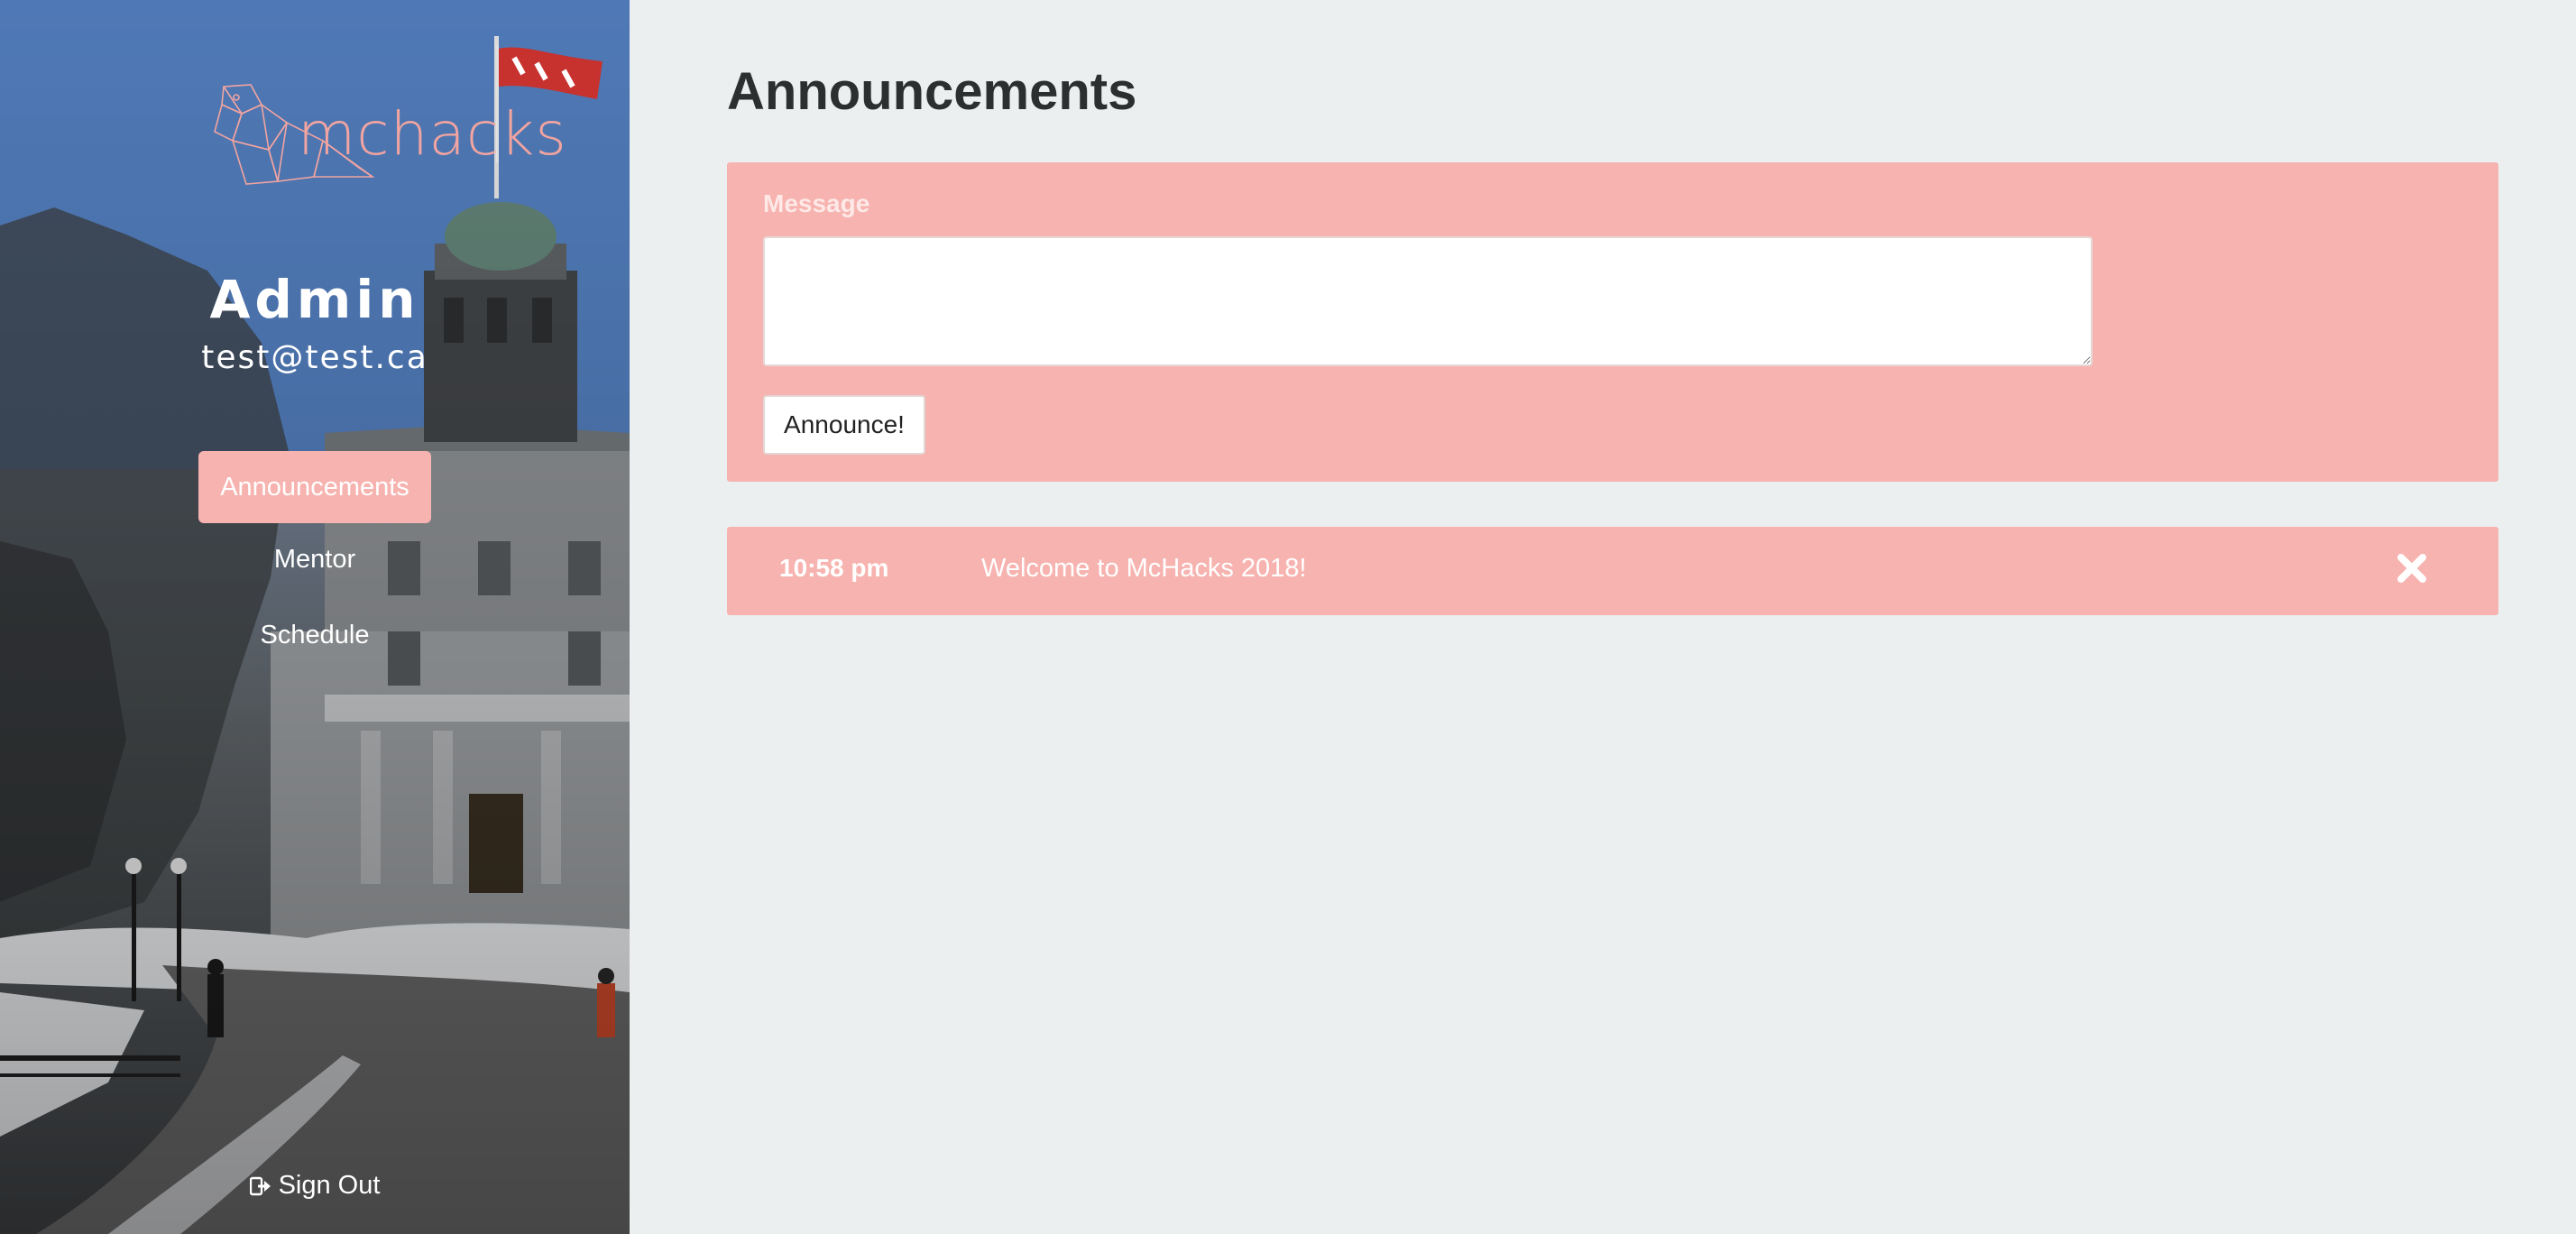 The image size is (2576, 1234). What do you see at coordinates (329, 1185) in the screenshot?
I see `sign-out-label: Sign Out` at bounding box center [329, 1185].